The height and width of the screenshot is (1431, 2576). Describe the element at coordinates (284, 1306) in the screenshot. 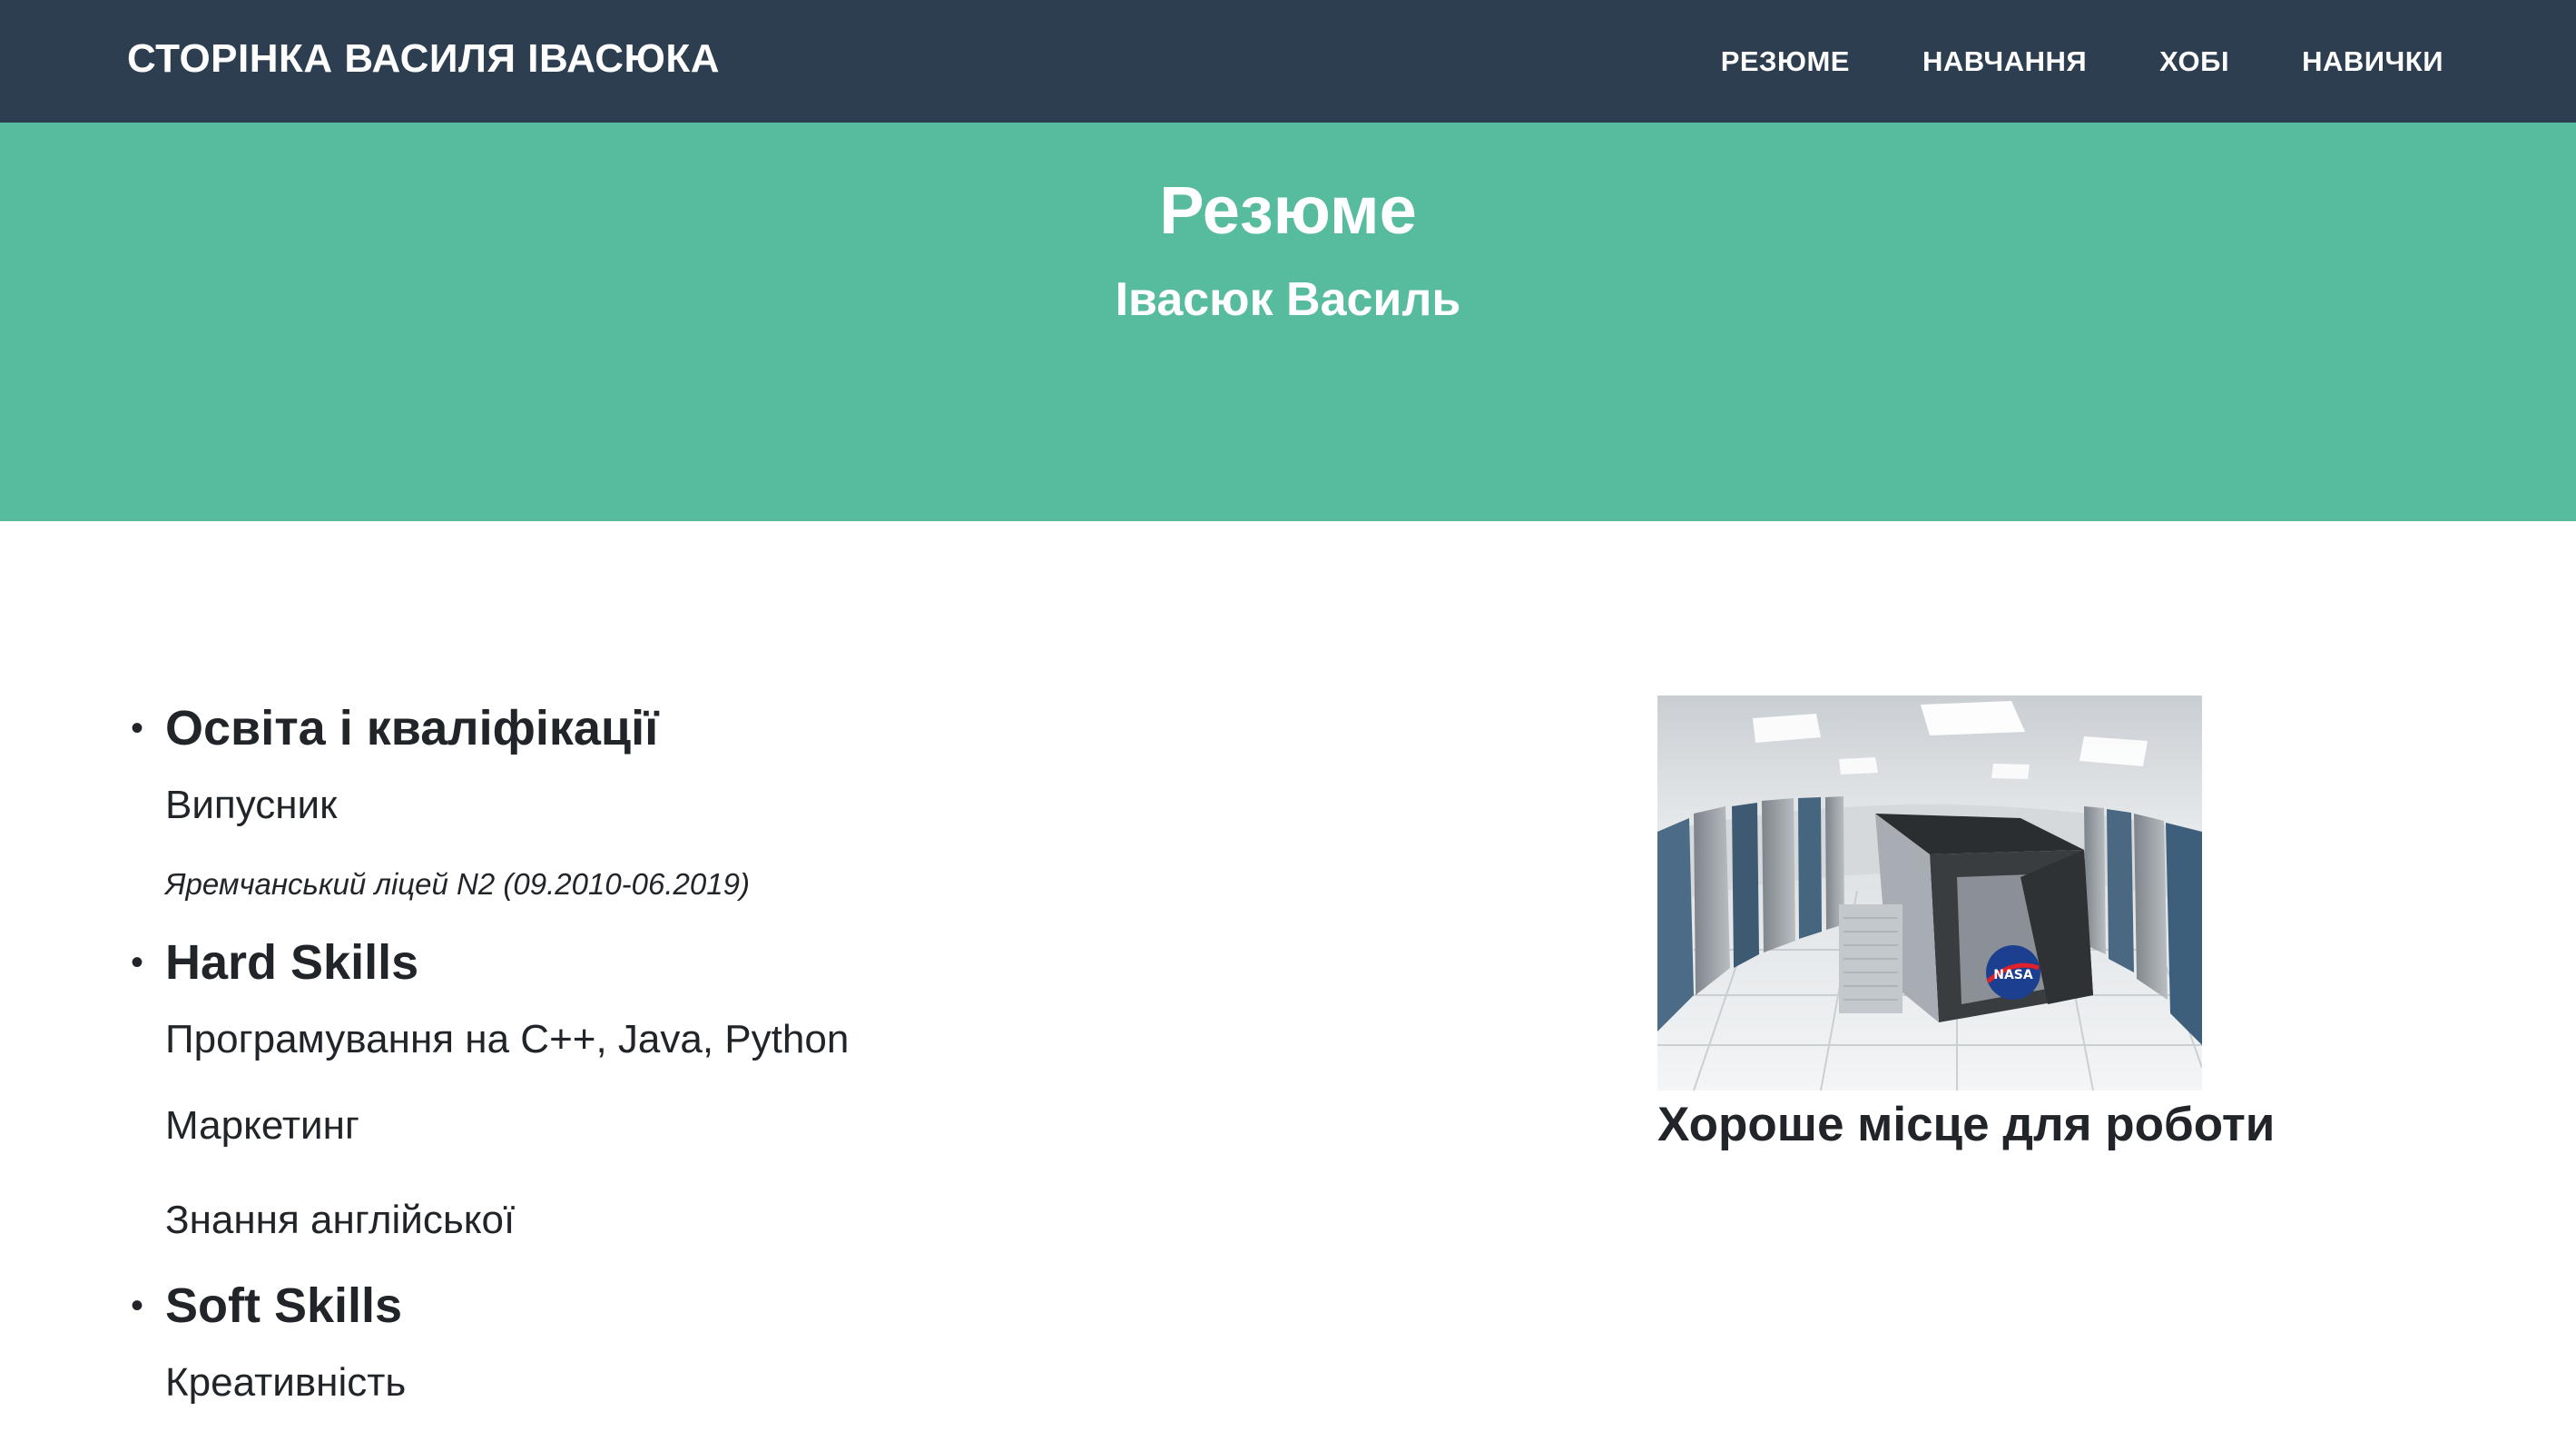

I see `section-title: Soft Skills` at that location.